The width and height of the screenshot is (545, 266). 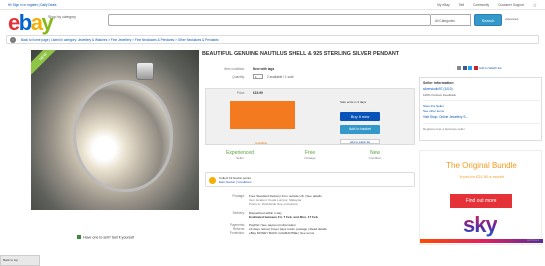 What do you see at coordinates (511, 19) in the screenshot?
I see `advanced-search-link: Advanced` at bounding box center [511, 19].